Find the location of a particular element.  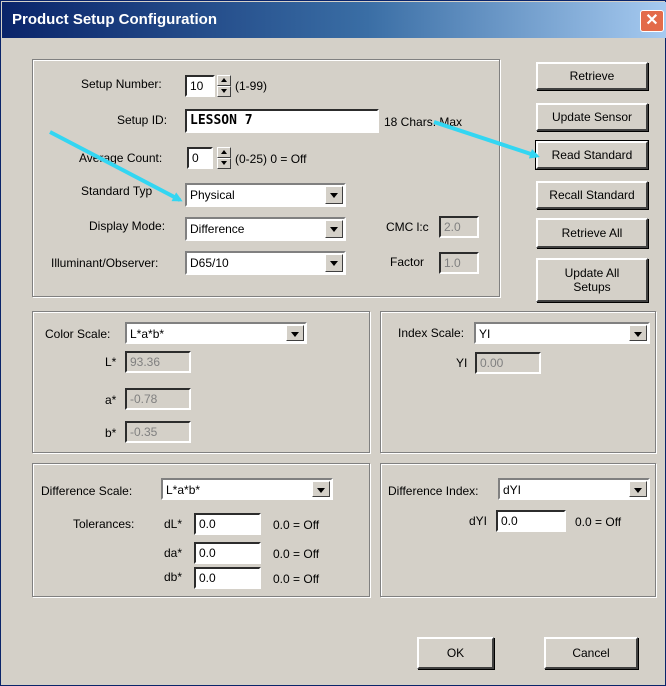

annotation-arrow-read-standard is located at coordinates (486, 139).